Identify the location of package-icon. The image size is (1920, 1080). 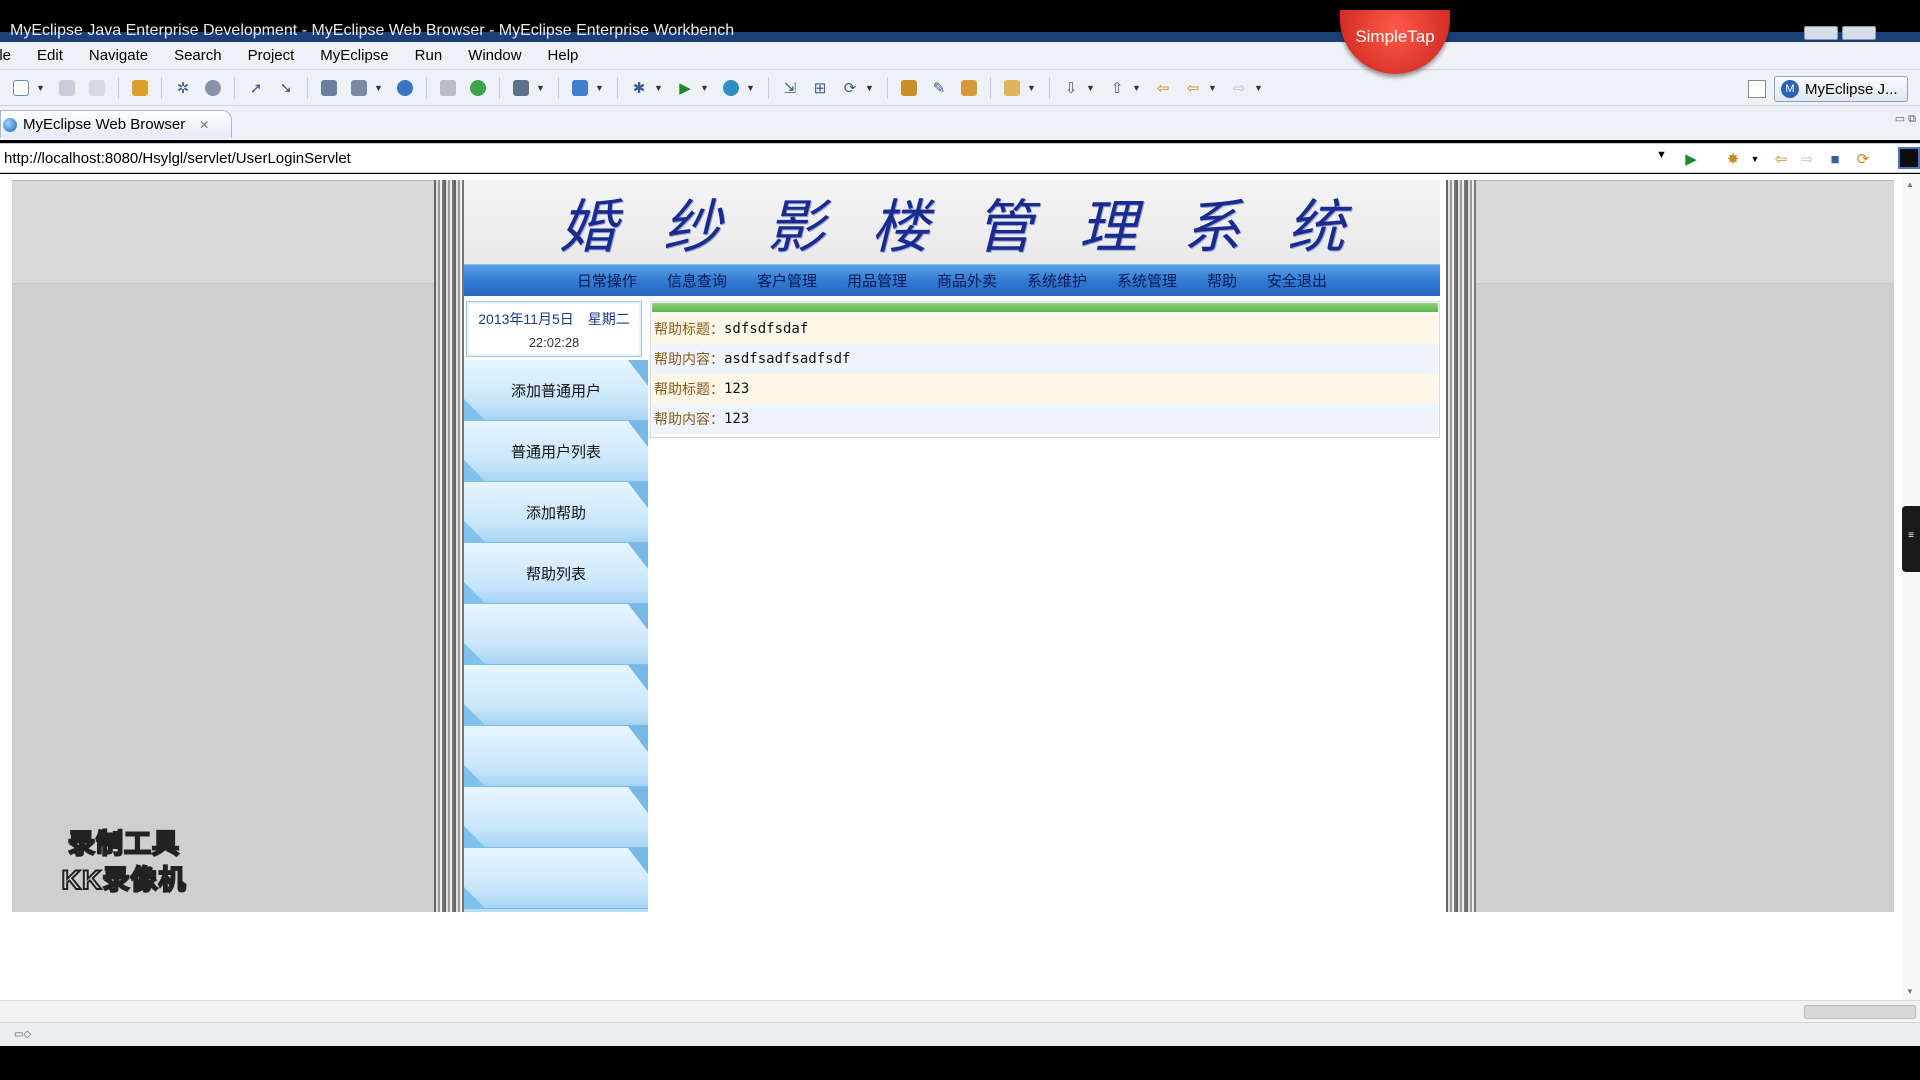
(140, 88).